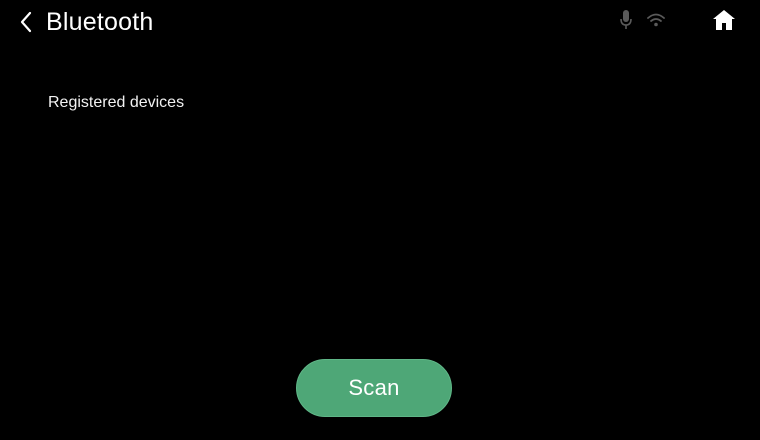 This screenshot has width=760, height=440. I want to click on chevron-left-icon, so click(26, 22).